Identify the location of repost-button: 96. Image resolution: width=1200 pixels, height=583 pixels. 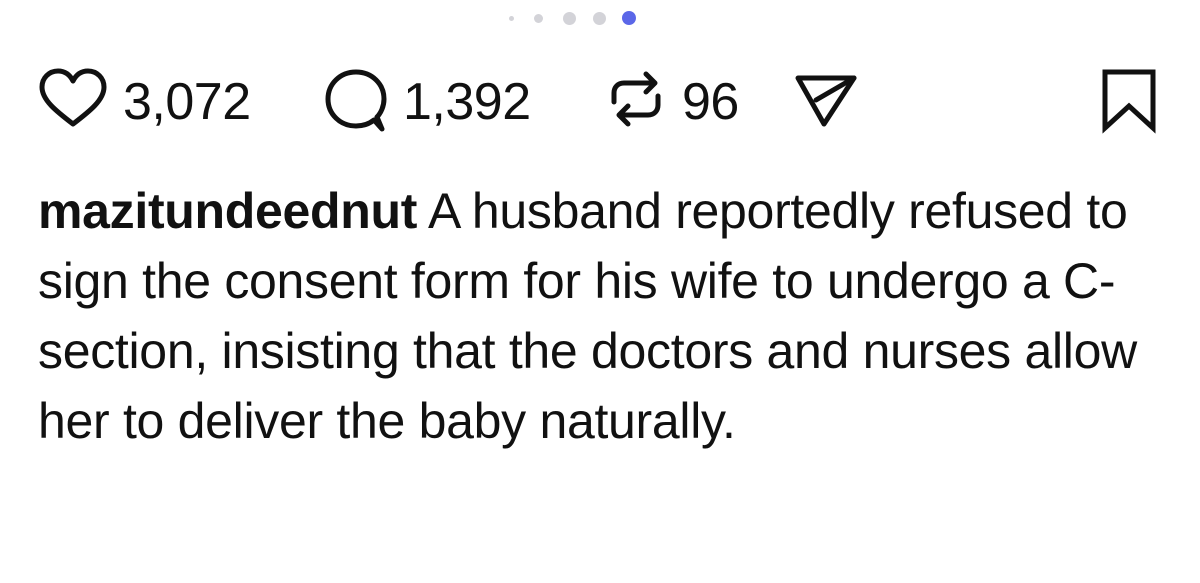
(689, 101).